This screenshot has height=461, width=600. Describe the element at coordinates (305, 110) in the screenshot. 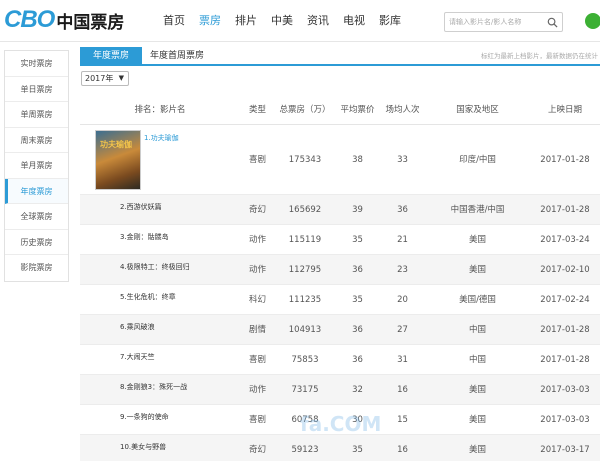

I see `col-header-total: 总票房（万）` at that location.